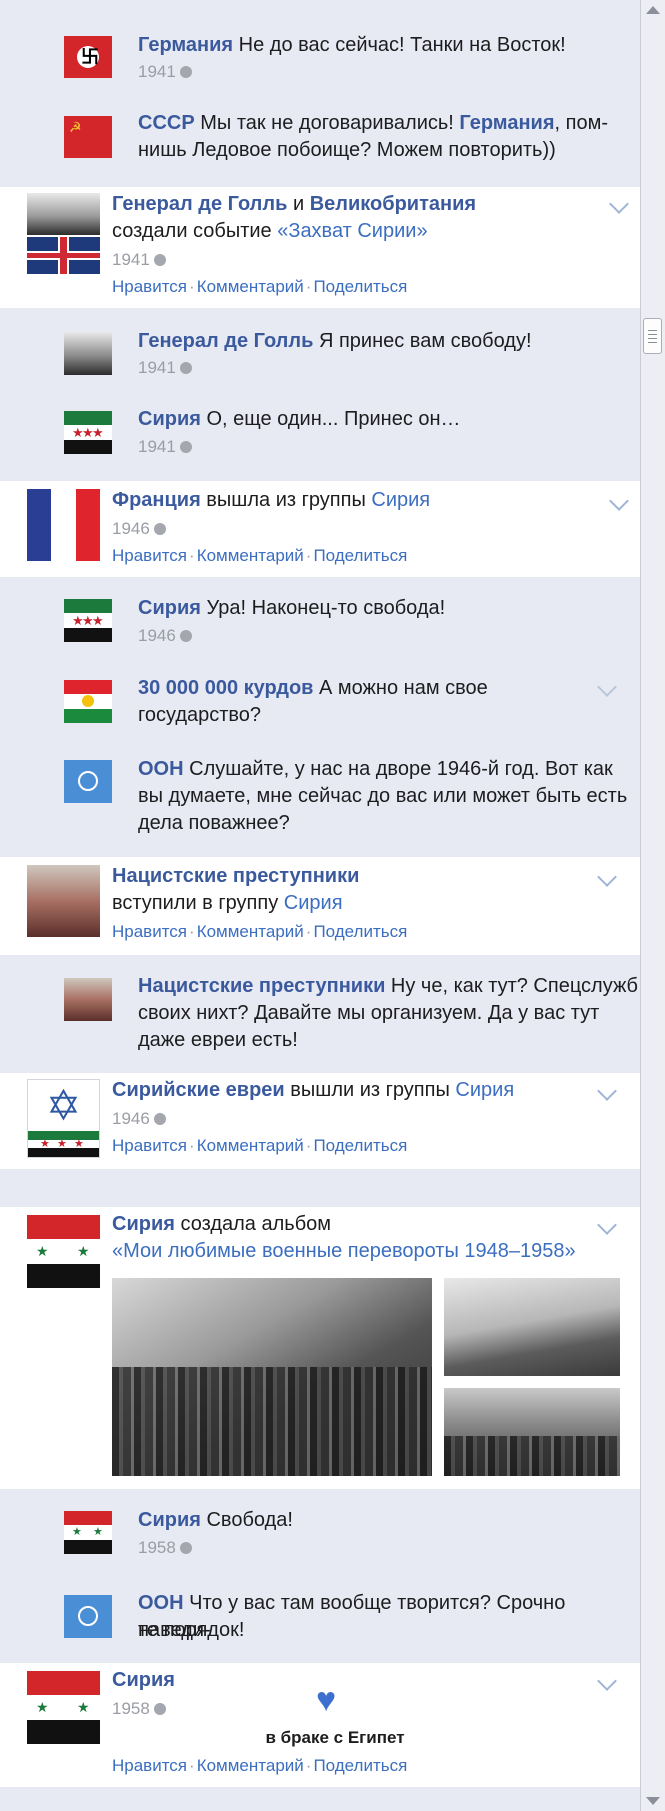 This screenshot has width=665, height=1811. What do you see at coordinates (198, 1090) in the screenshot?
I see `author-link: Сирийские евреи` at bounding box center [198, 1090].